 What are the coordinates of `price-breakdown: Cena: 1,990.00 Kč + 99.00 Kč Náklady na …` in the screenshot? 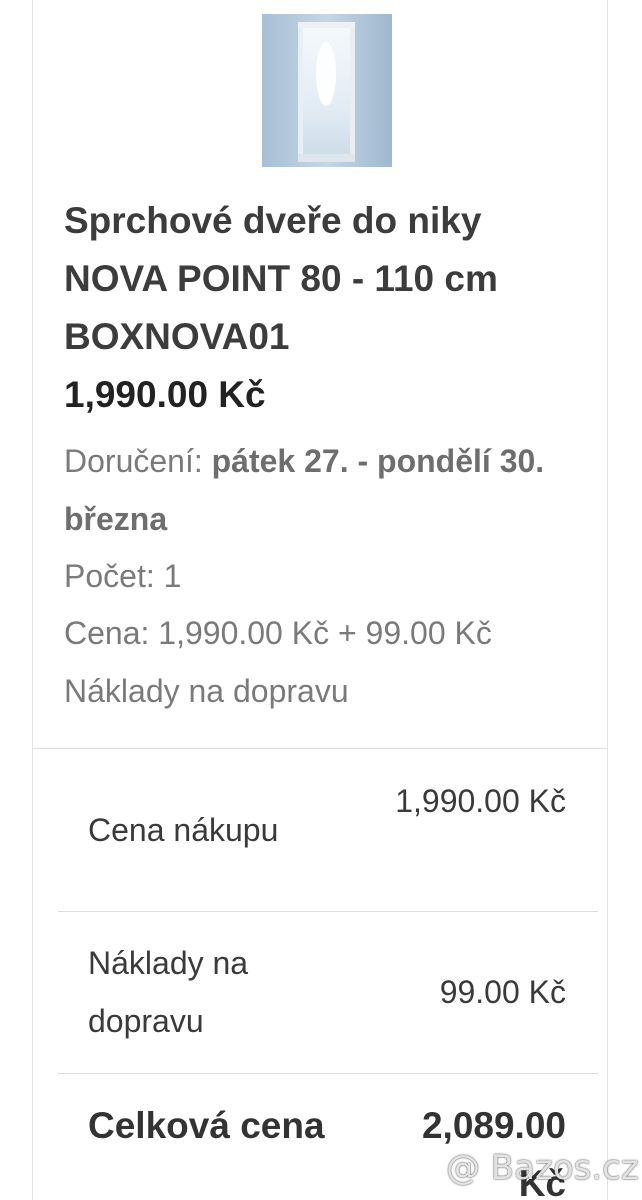 It's located at (278, 662).